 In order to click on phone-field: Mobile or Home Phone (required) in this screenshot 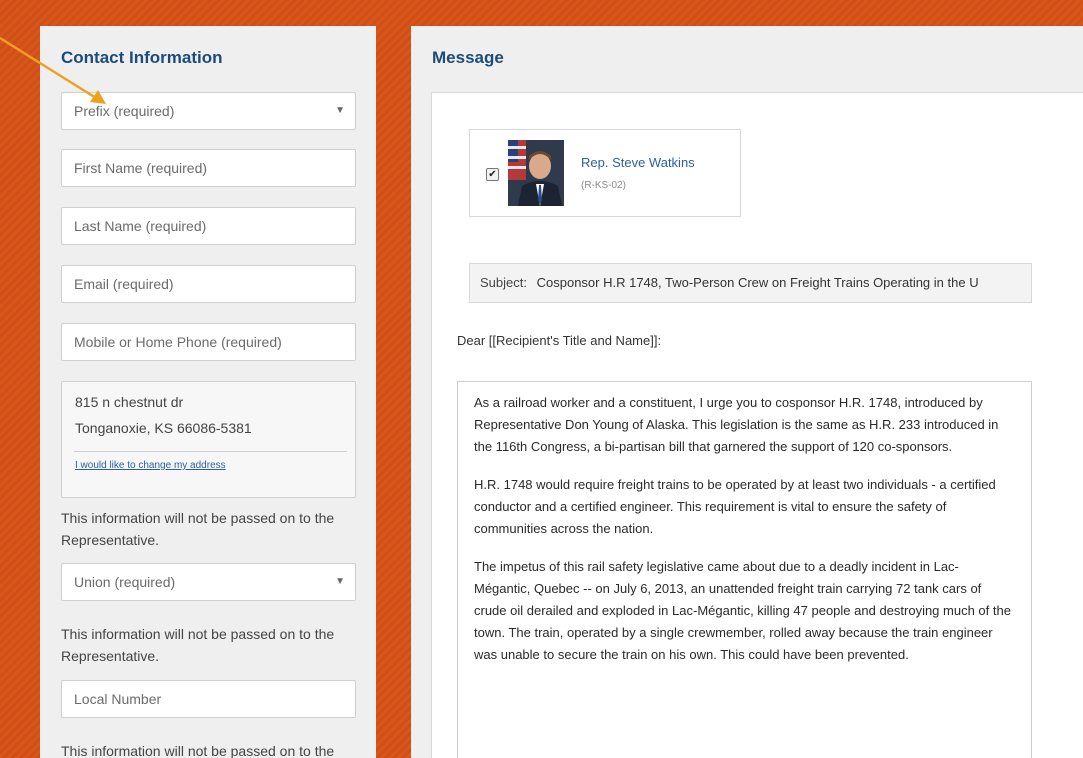, I will do `click(208, 342)`.